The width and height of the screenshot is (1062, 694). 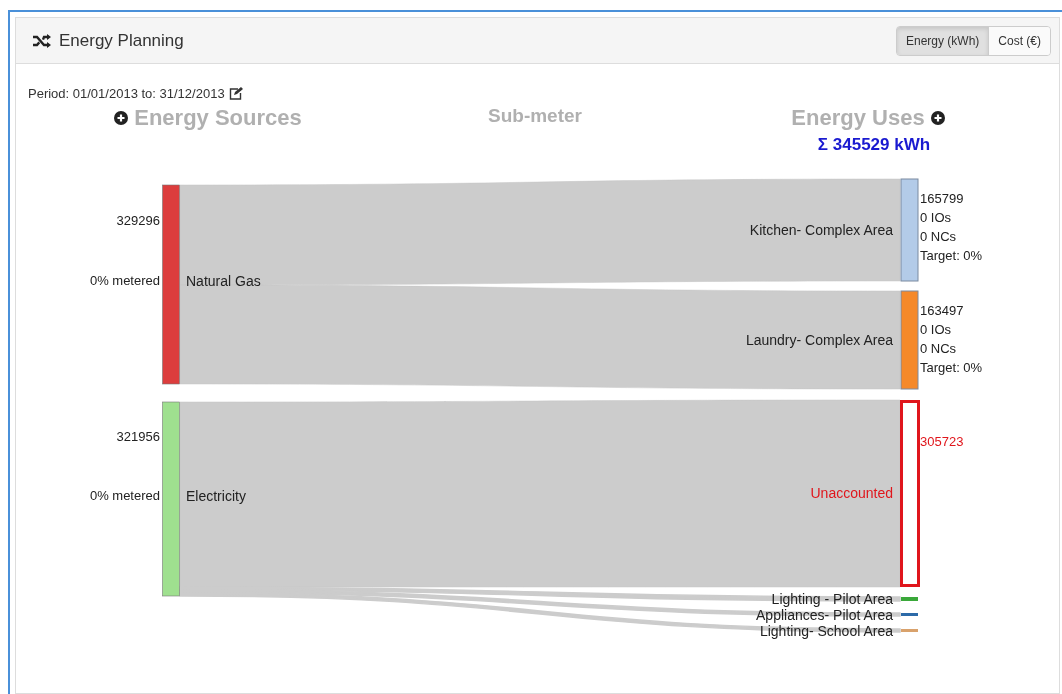 What do you see at coordinates (819, 340) in the screenshot?
I see `use-label: Laundry- Complex Area` at bounding box center [819, 340].